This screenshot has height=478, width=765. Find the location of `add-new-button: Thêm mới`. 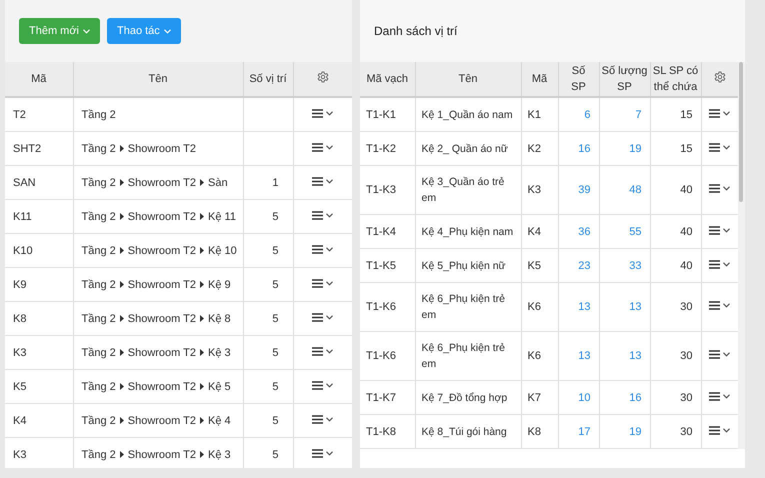

add-new-button: Thêm mới is located at coordinates (59, 31).